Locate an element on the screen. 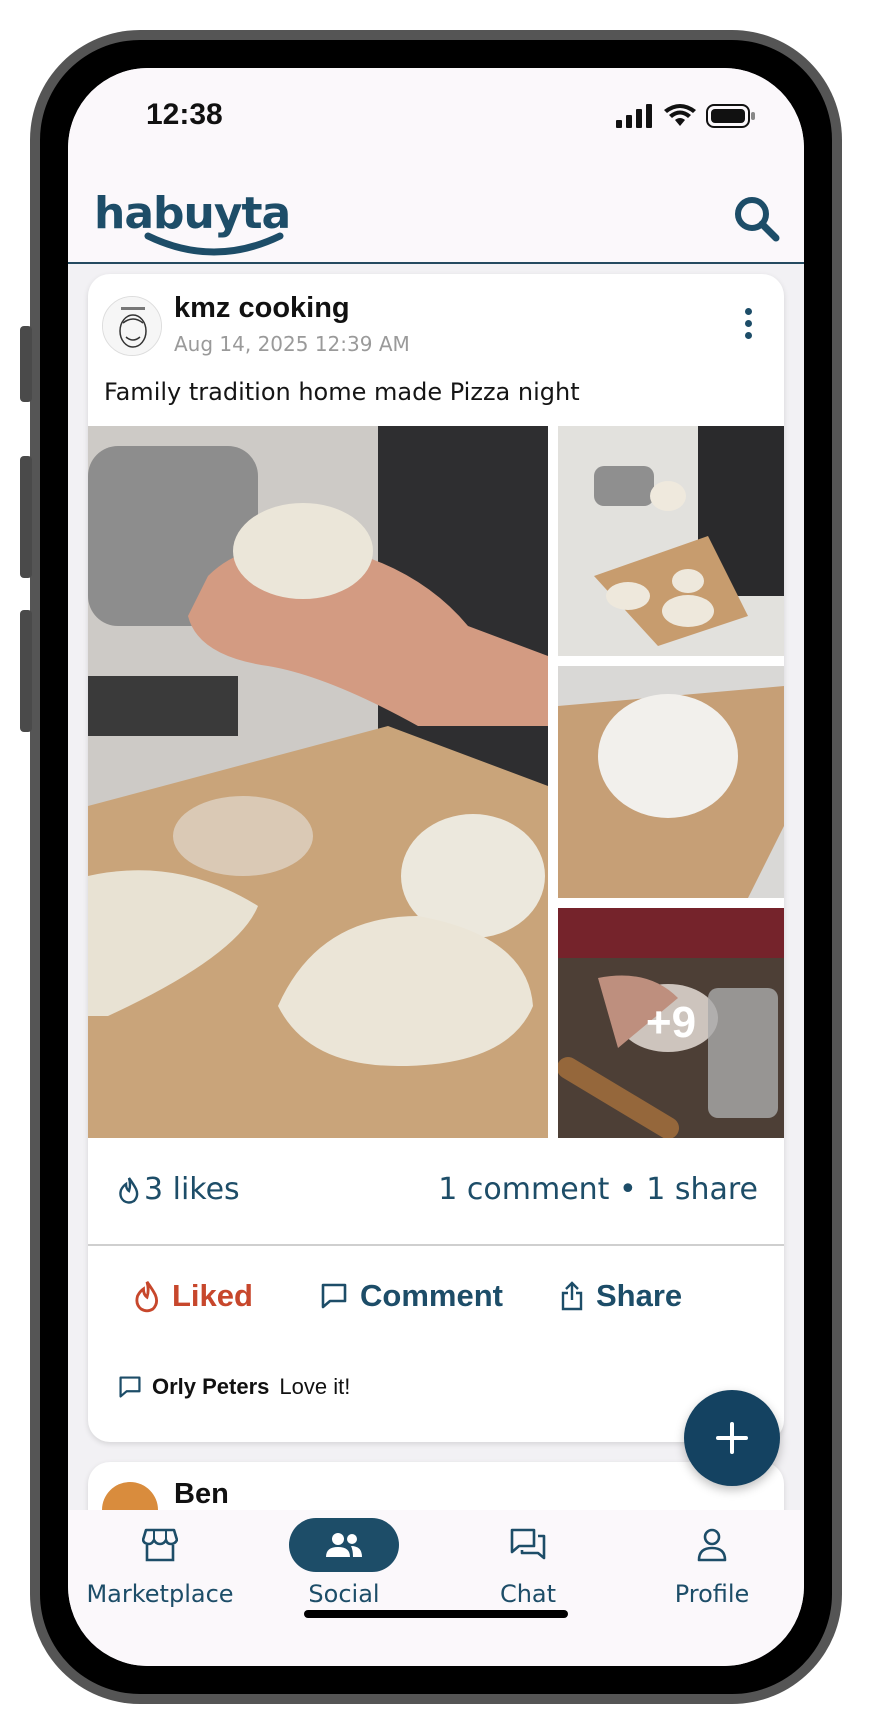 The width and height of the screenshot is (872, 1734). logo-smile-icon is located at coordinates (214, 244).